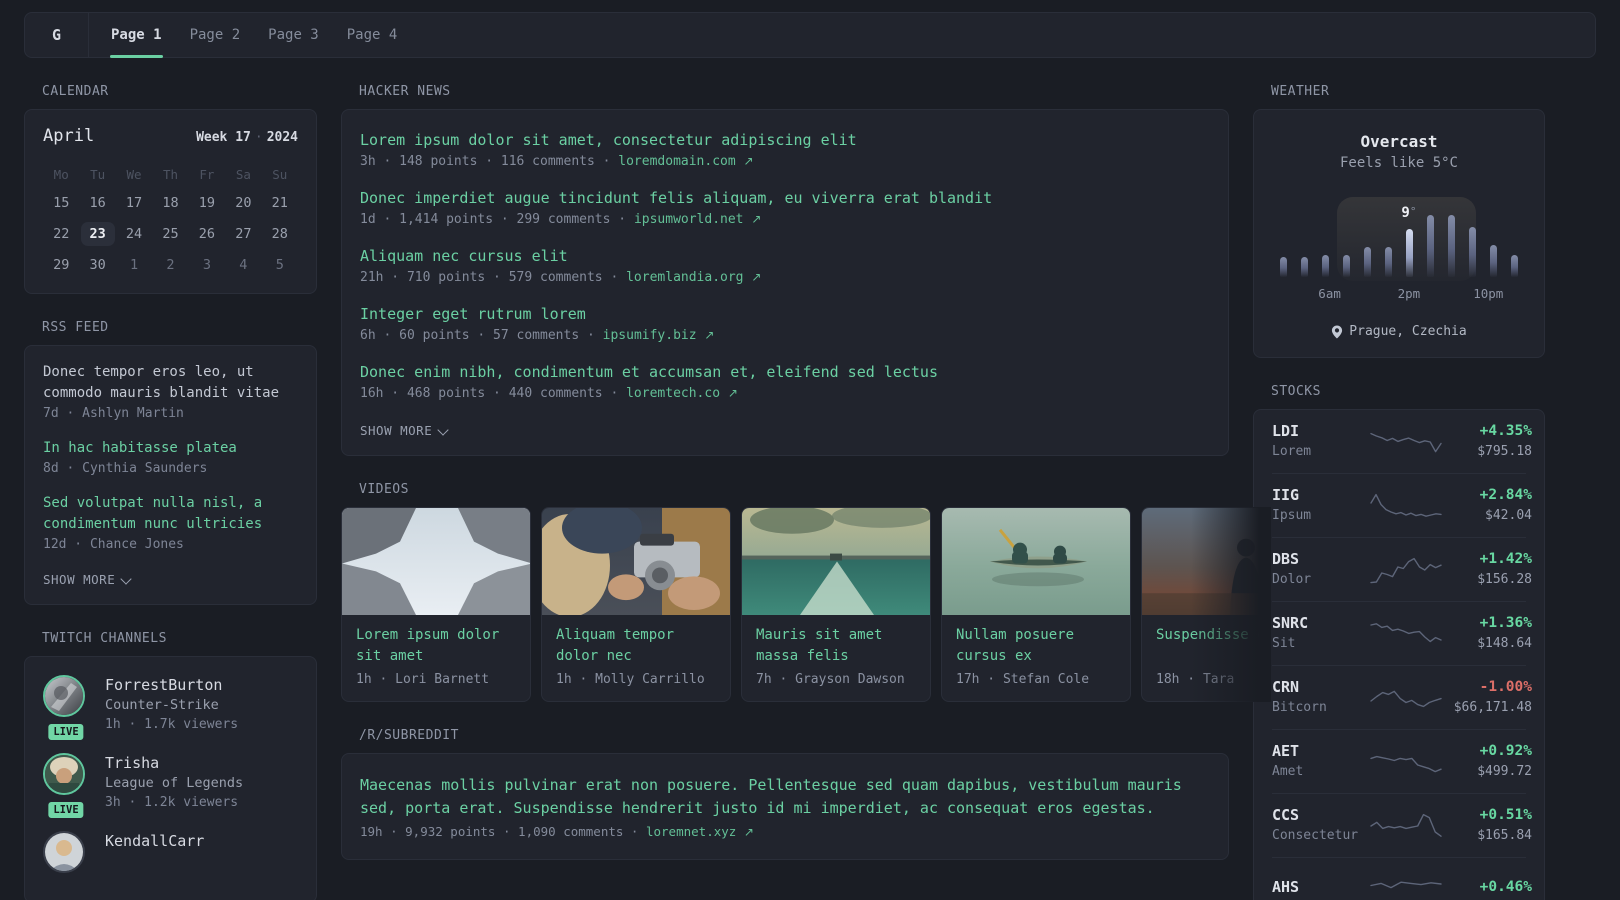  I want to click on stock-price: $156.28, so click(1504, 579).